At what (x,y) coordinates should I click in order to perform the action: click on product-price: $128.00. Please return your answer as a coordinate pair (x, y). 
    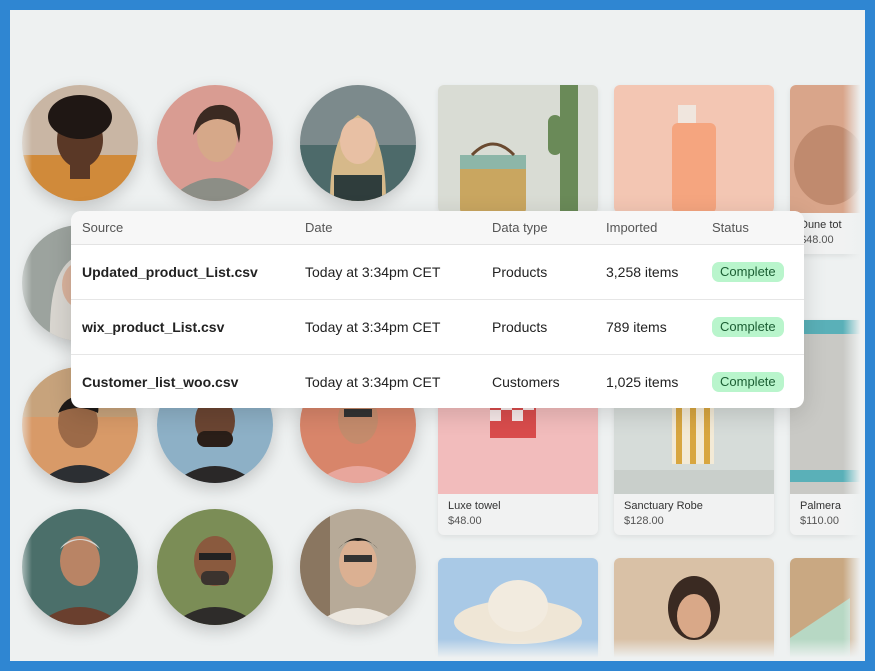
    Looking at the image, I should click on (644, 521).